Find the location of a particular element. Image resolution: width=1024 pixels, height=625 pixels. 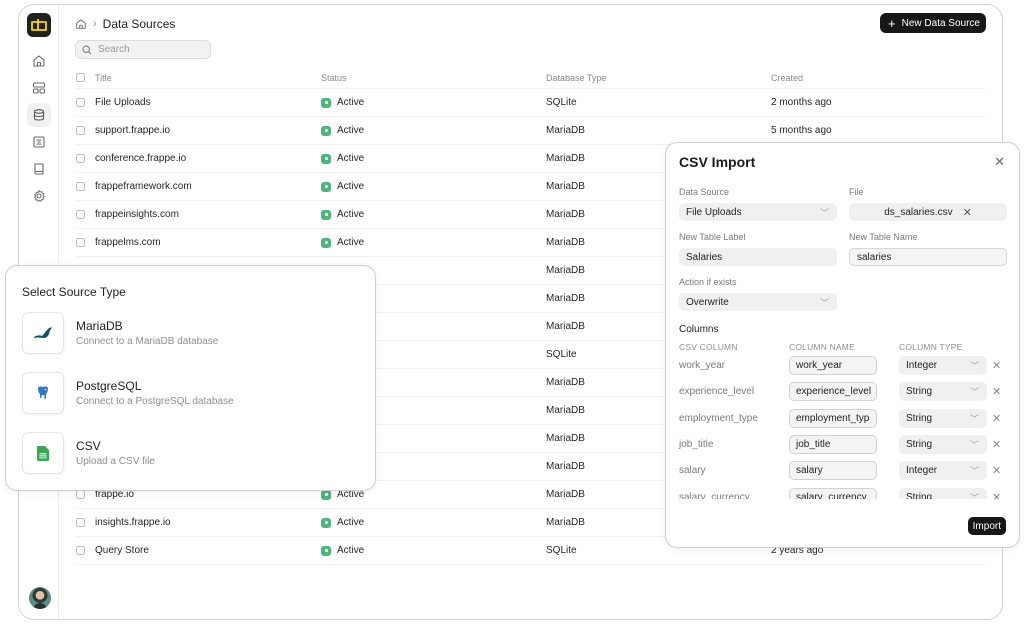

sidebar-item-data-sources is located at coordinates (39, 115).